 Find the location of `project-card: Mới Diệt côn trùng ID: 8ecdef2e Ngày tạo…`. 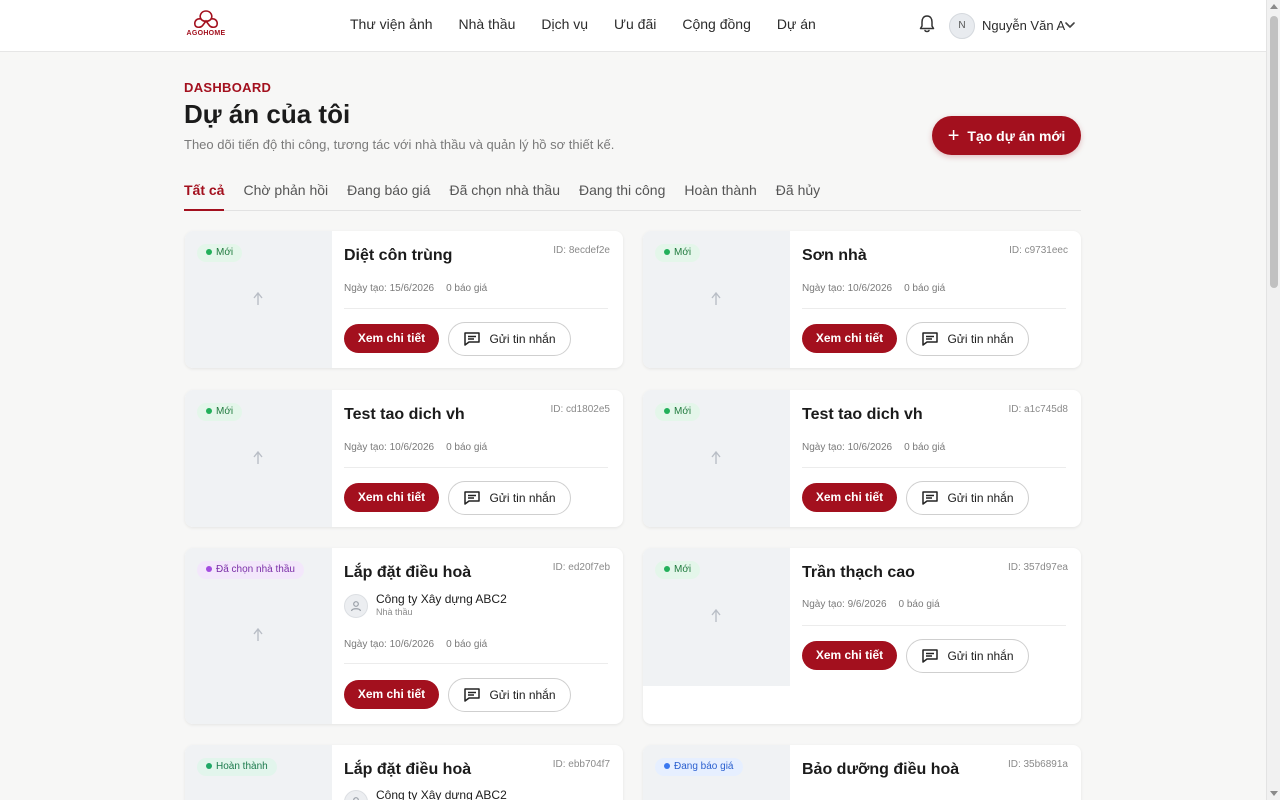

project-card: Mới Diệt côn trùng ID: 8ecdef2e Ngày tạo… is located at coordinates (404, 299).